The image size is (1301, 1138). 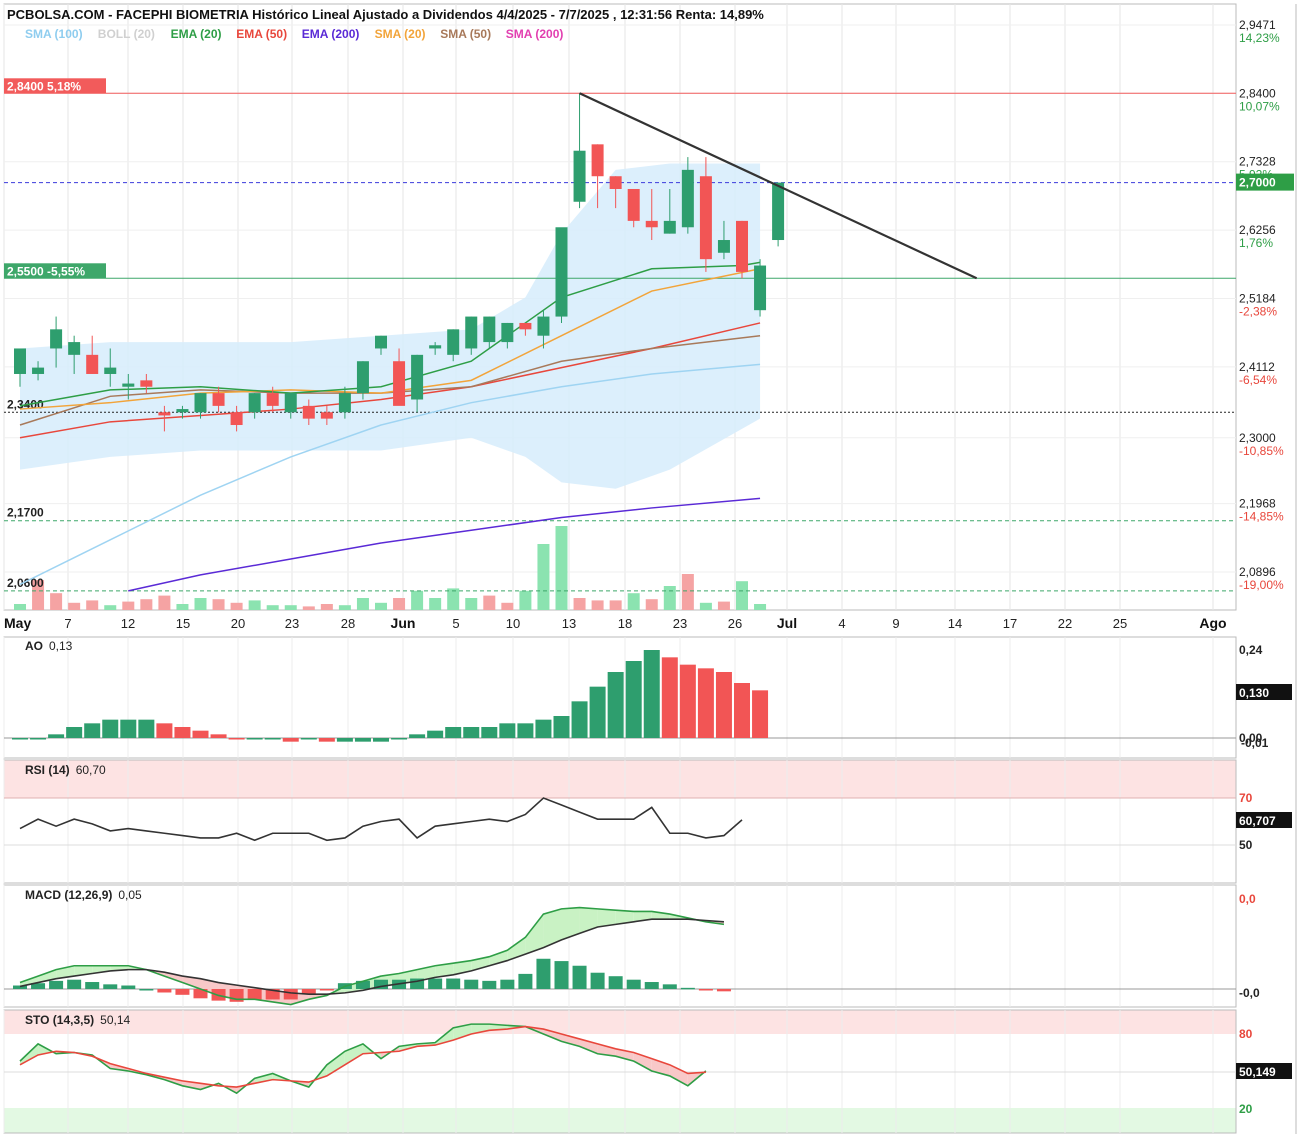 I want to click on x-axis-tick: Ago, so click(x=1212, y=623).